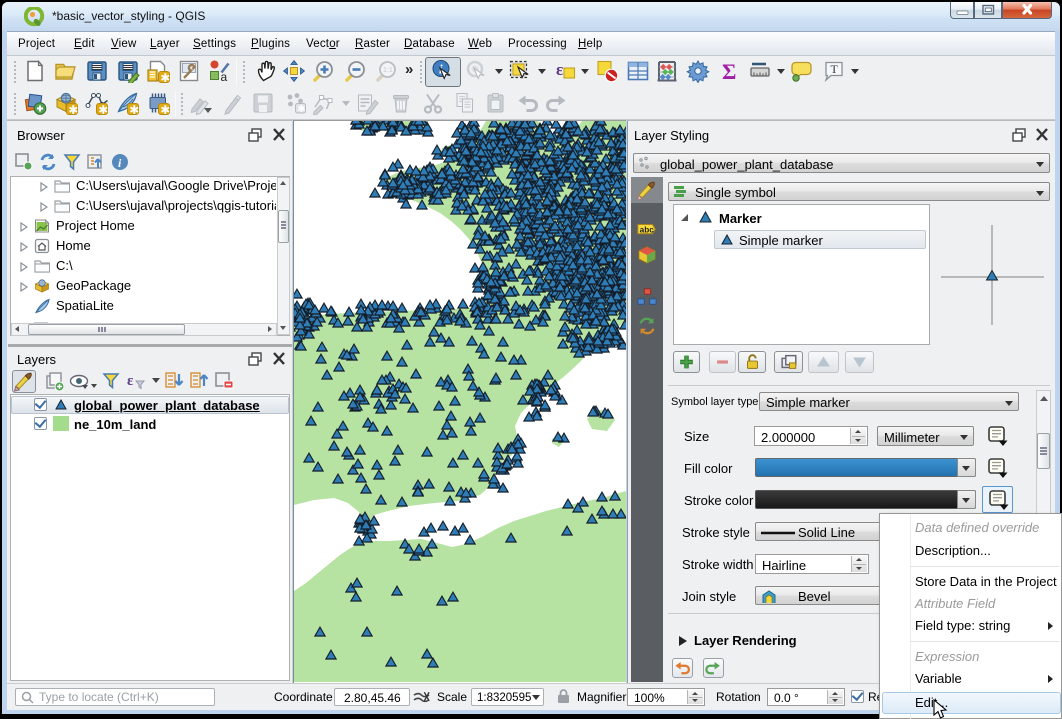 The height and width of the screenshot is (719, 1062). Describe the element at coordinates (729, 71) in the screenshot. I see `svg-text: Σ` at that location.